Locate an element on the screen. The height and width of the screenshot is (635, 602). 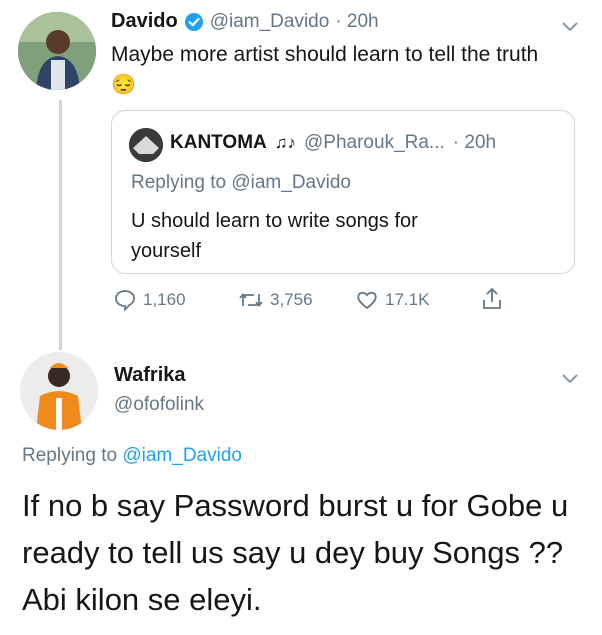
reply-button: 1,160 is located at coordinates (149, 300).